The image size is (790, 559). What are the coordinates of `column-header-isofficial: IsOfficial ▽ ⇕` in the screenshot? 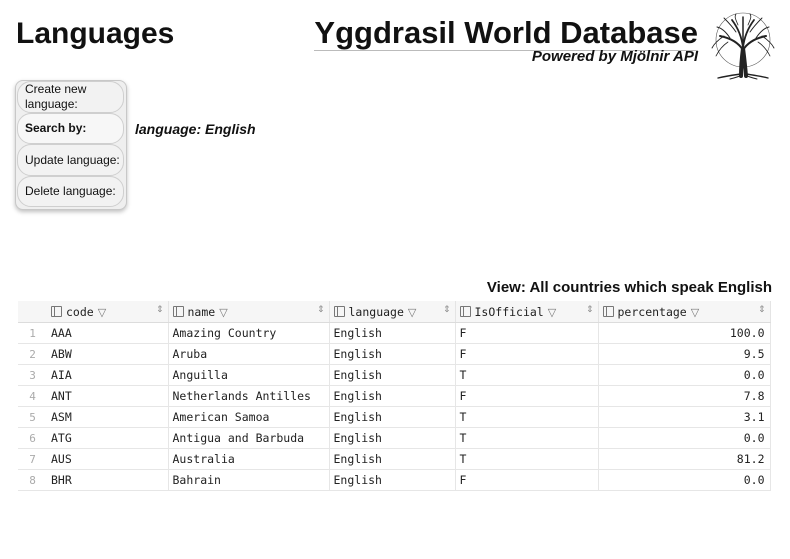 It's located at (527, 312).